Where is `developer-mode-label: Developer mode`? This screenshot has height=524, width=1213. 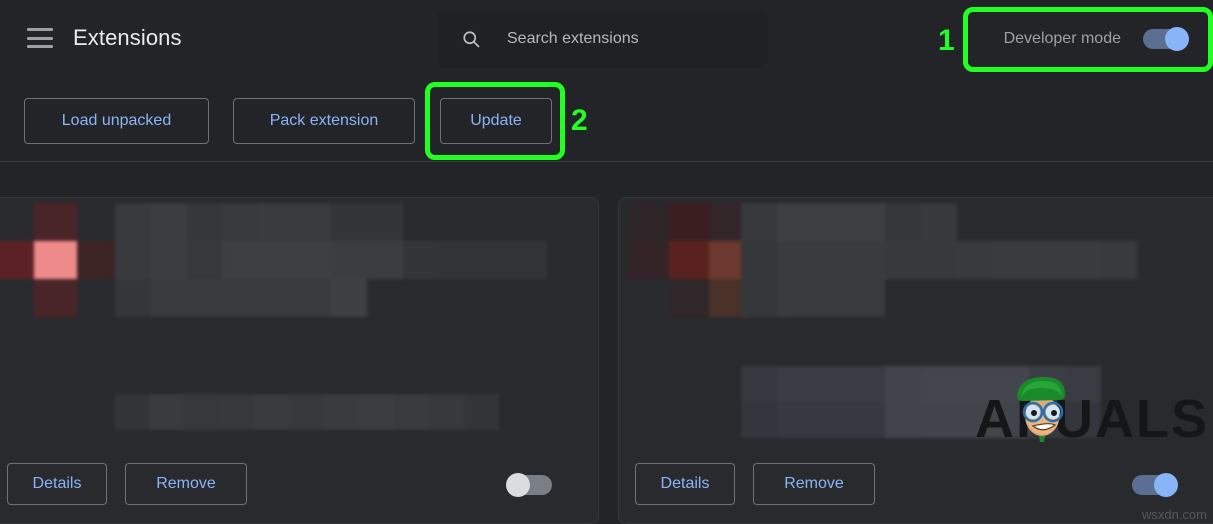
developer-mode-label: Developer mode is located at coordinates (1062, 38).